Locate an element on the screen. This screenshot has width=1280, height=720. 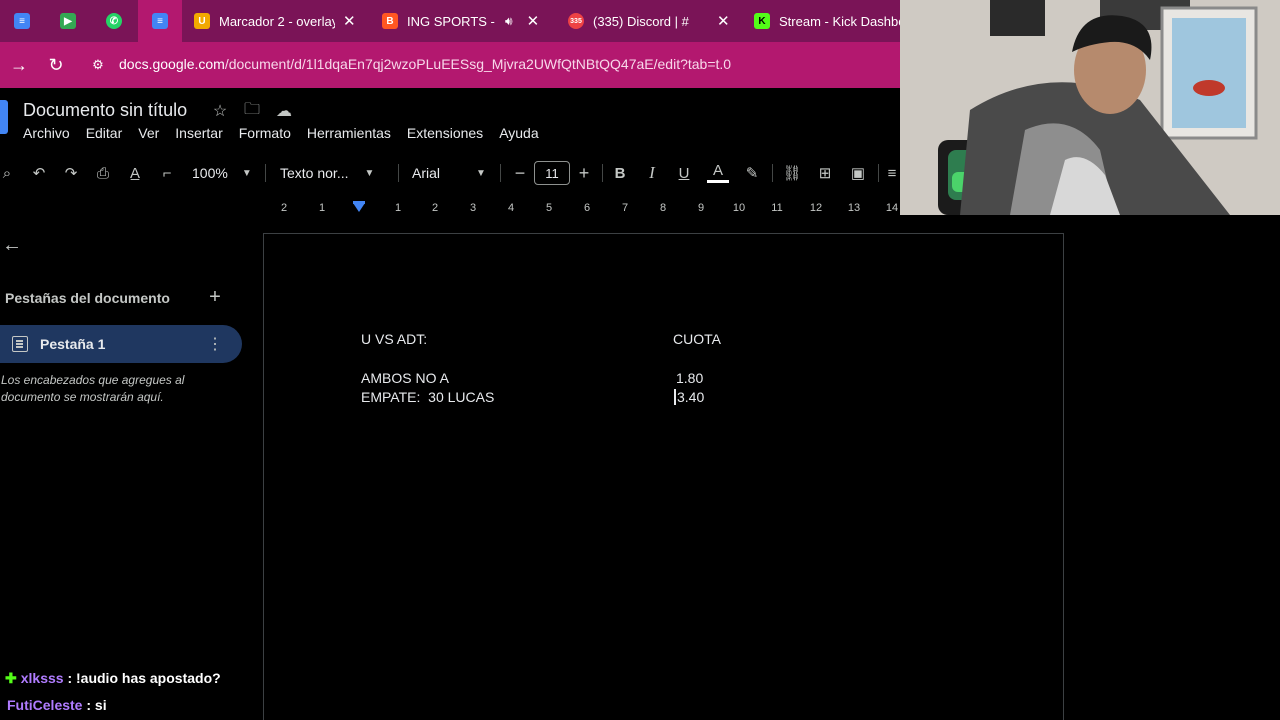
ruler-tick: 11 is located at coordinates (777, 208).